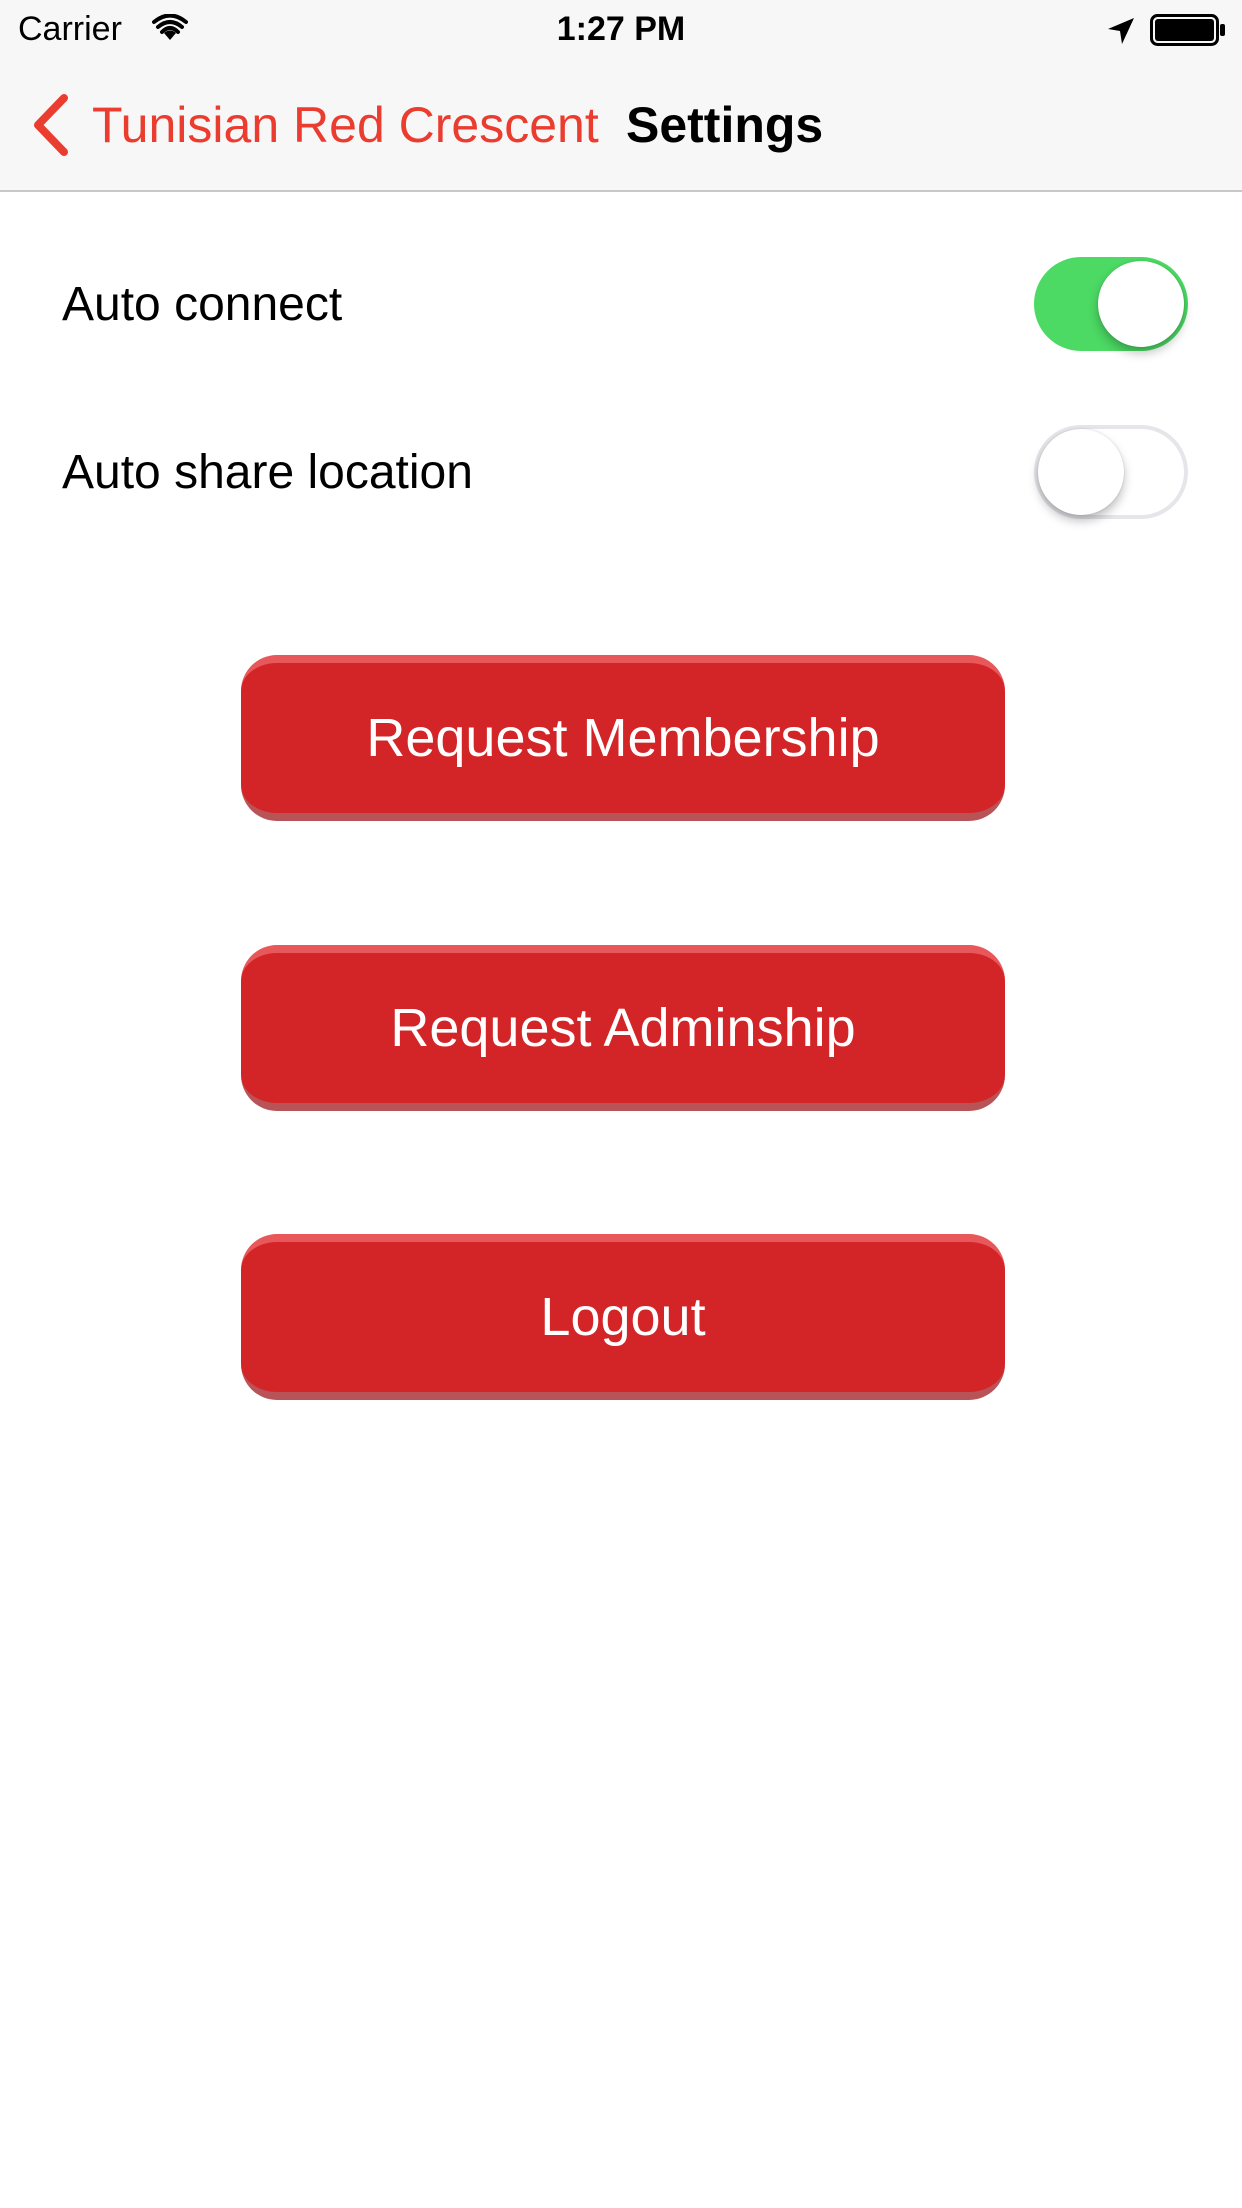 The height and width of the screenshot is (2208, 1242). Describe the element at coordinates (623, 1317) in the screenshot. I see `logout-button: Logout` at that location.